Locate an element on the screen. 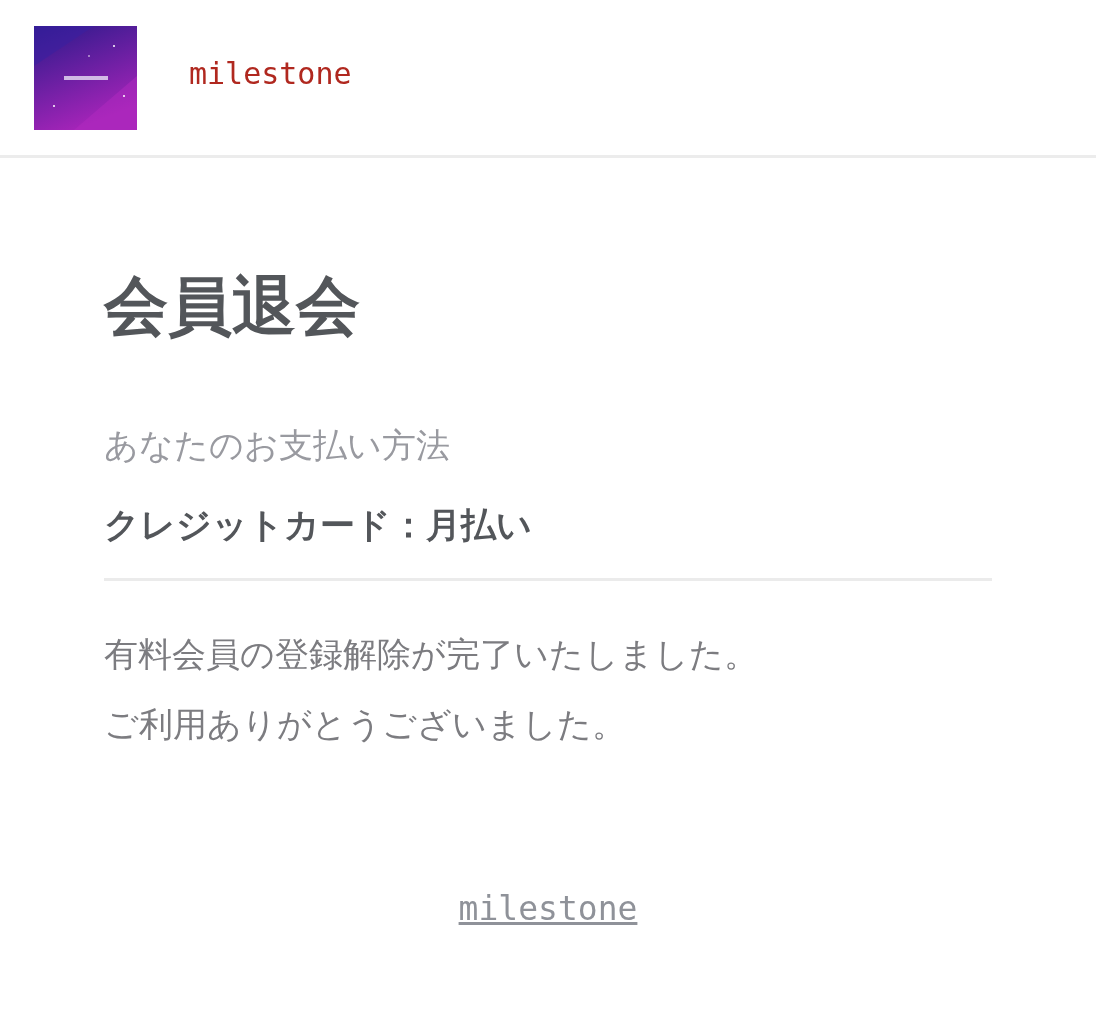 The image size is (1096, 1036). page-title: 会員退会 is located at coordinates (232, 306).